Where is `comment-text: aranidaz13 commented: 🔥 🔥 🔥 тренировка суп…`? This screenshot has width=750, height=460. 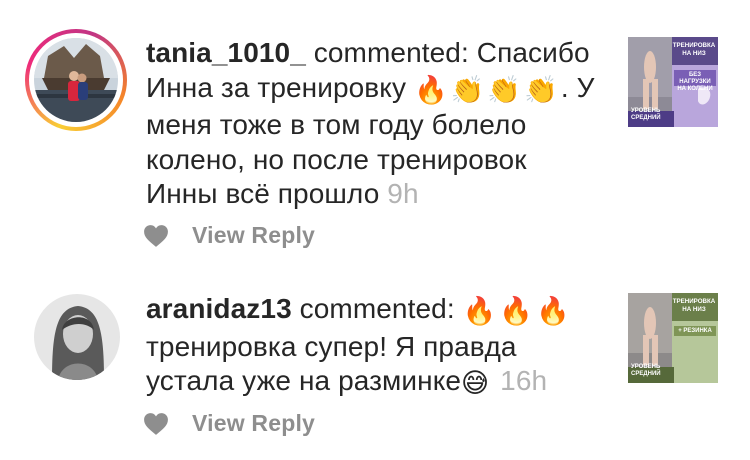
comment-text: aranidaz13 commented: 🔥 🔥 🔥 тренировка суп… is located at coordinates (372, 347).